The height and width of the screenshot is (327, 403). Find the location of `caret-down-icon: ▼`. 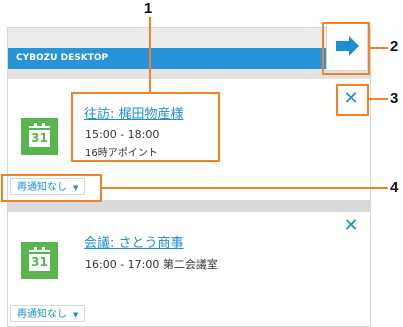

caret-down-icon: ▼ is located at coordinates (76, 315).